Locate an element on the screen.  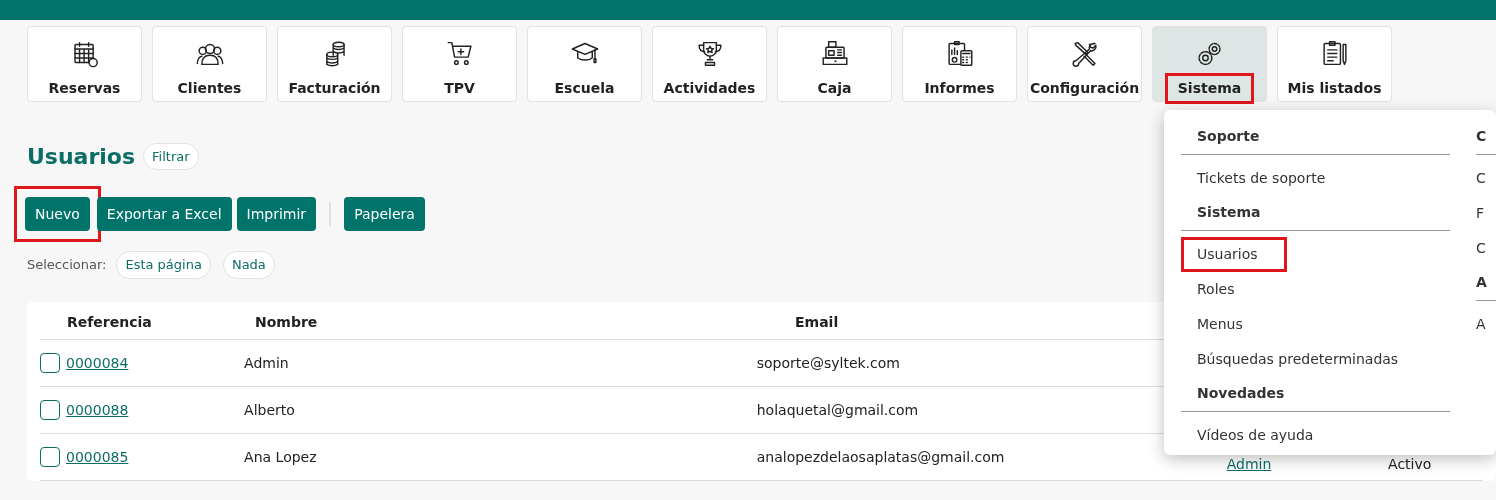
module-tab: Escuela is located at coordinates (584, 64).